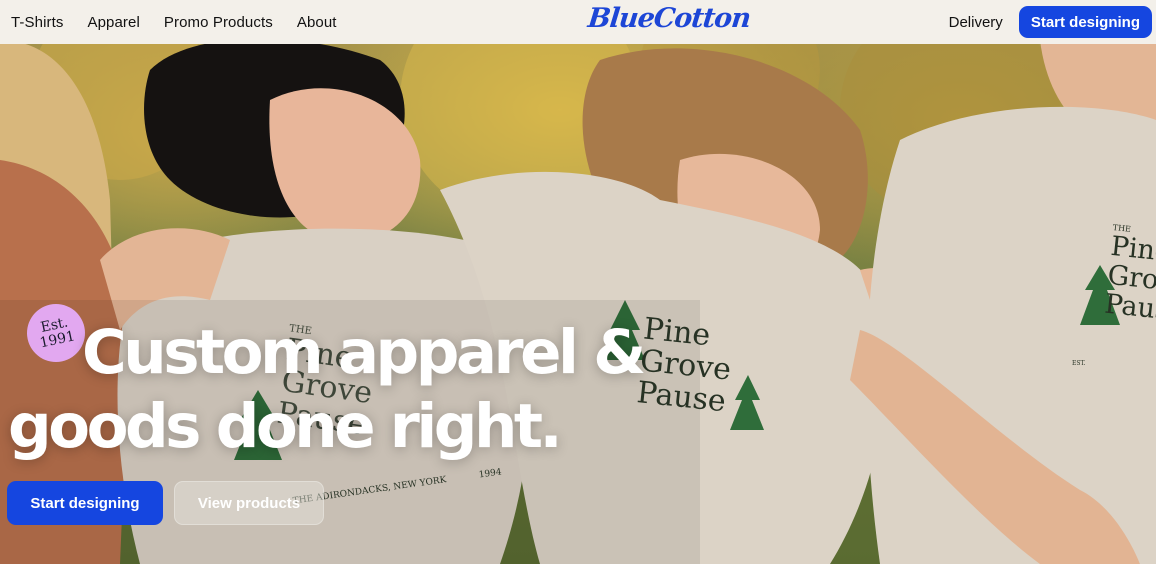  What do you see at coordinates (1085, 22) in the screenshot?
I see `start-designing-nav-button: Start designing` at bounding box center [1085, 22].